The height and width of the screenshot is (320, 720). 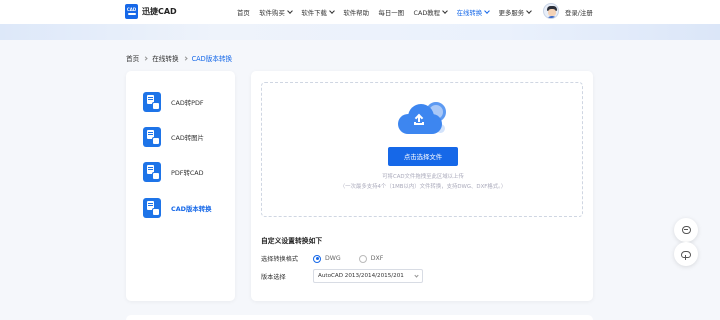 What do you see at coordinates (152, 208) in the screenshot?
I see `cad-version-convert-icon` at bounding box center [152, 208].